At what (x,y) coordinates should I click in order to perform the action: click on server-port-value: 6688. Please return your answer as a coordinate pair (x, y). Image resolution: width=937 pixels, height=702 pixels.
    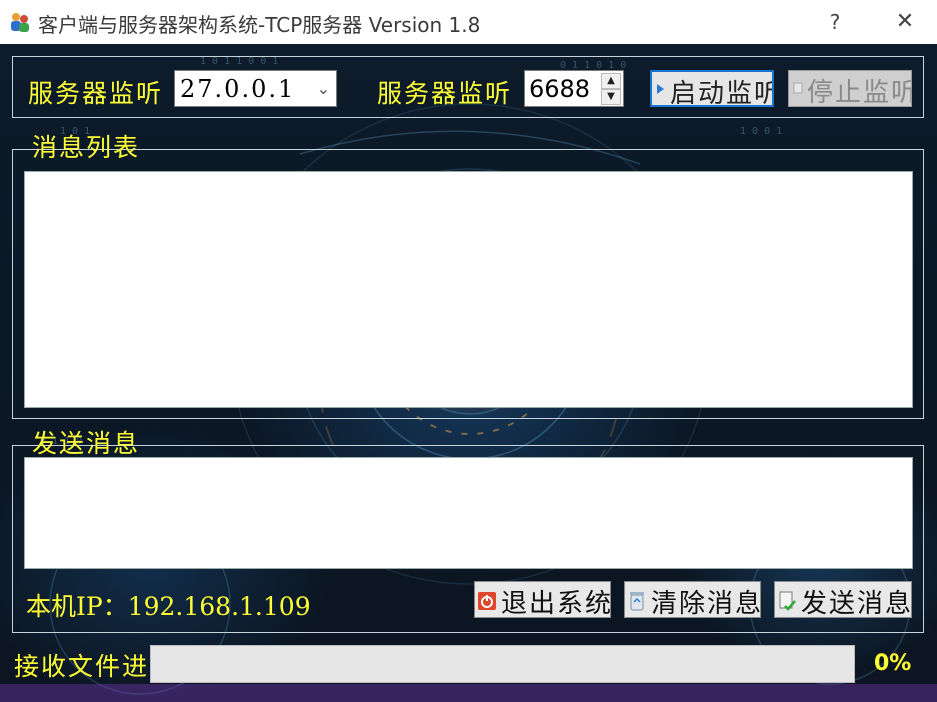
    Looking at the image, I should click on (560, 89).